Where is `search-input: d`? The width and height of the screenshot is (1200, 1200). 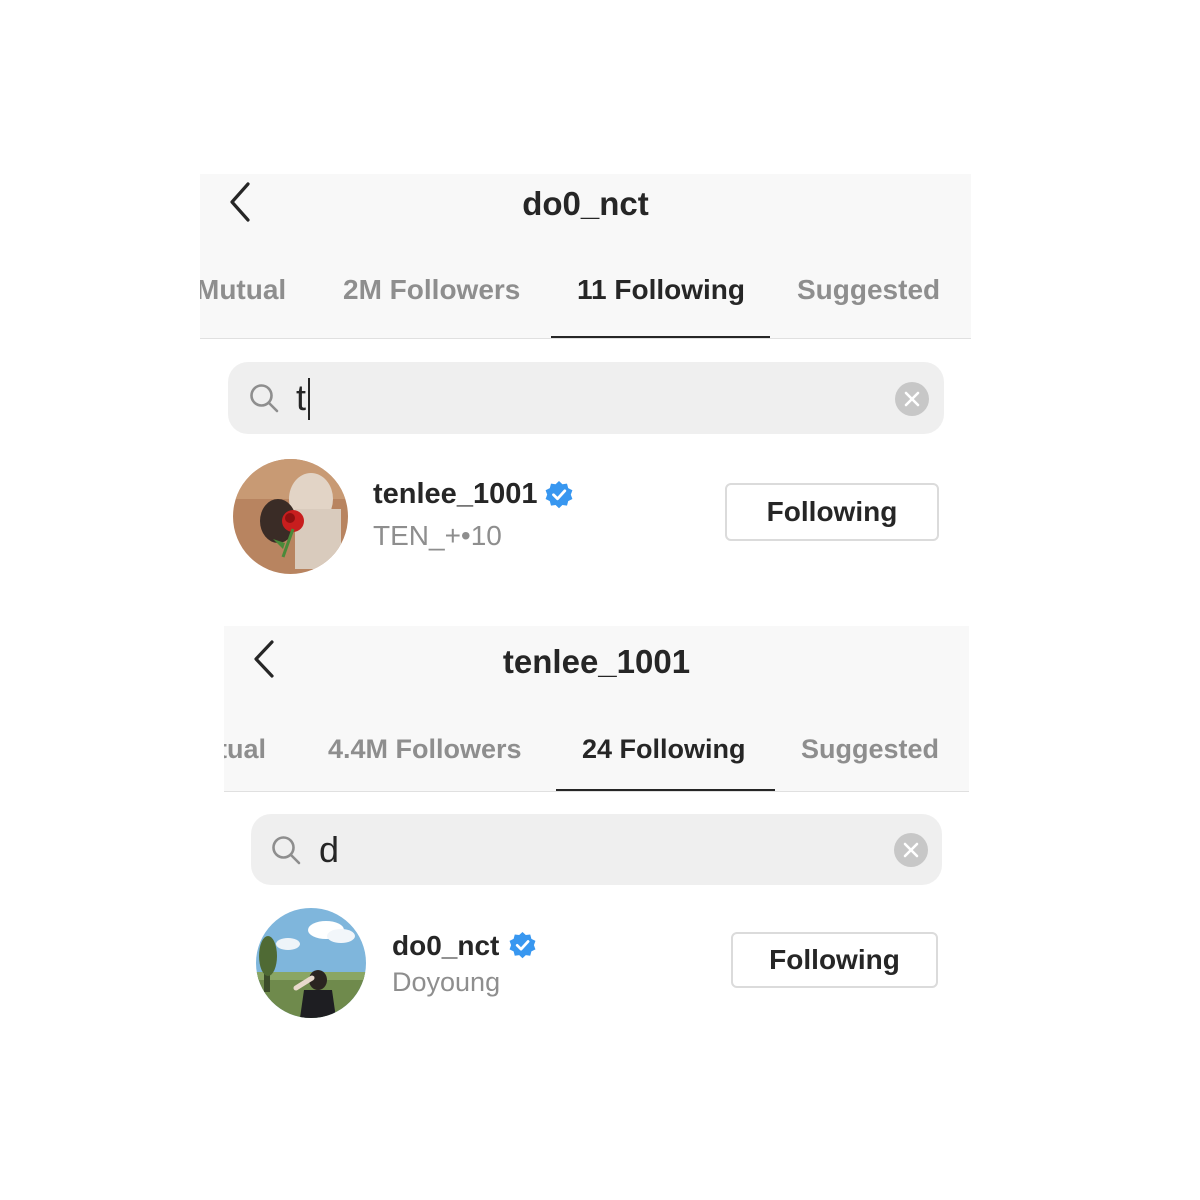 search-input: d is located at coordinates (596, 849).